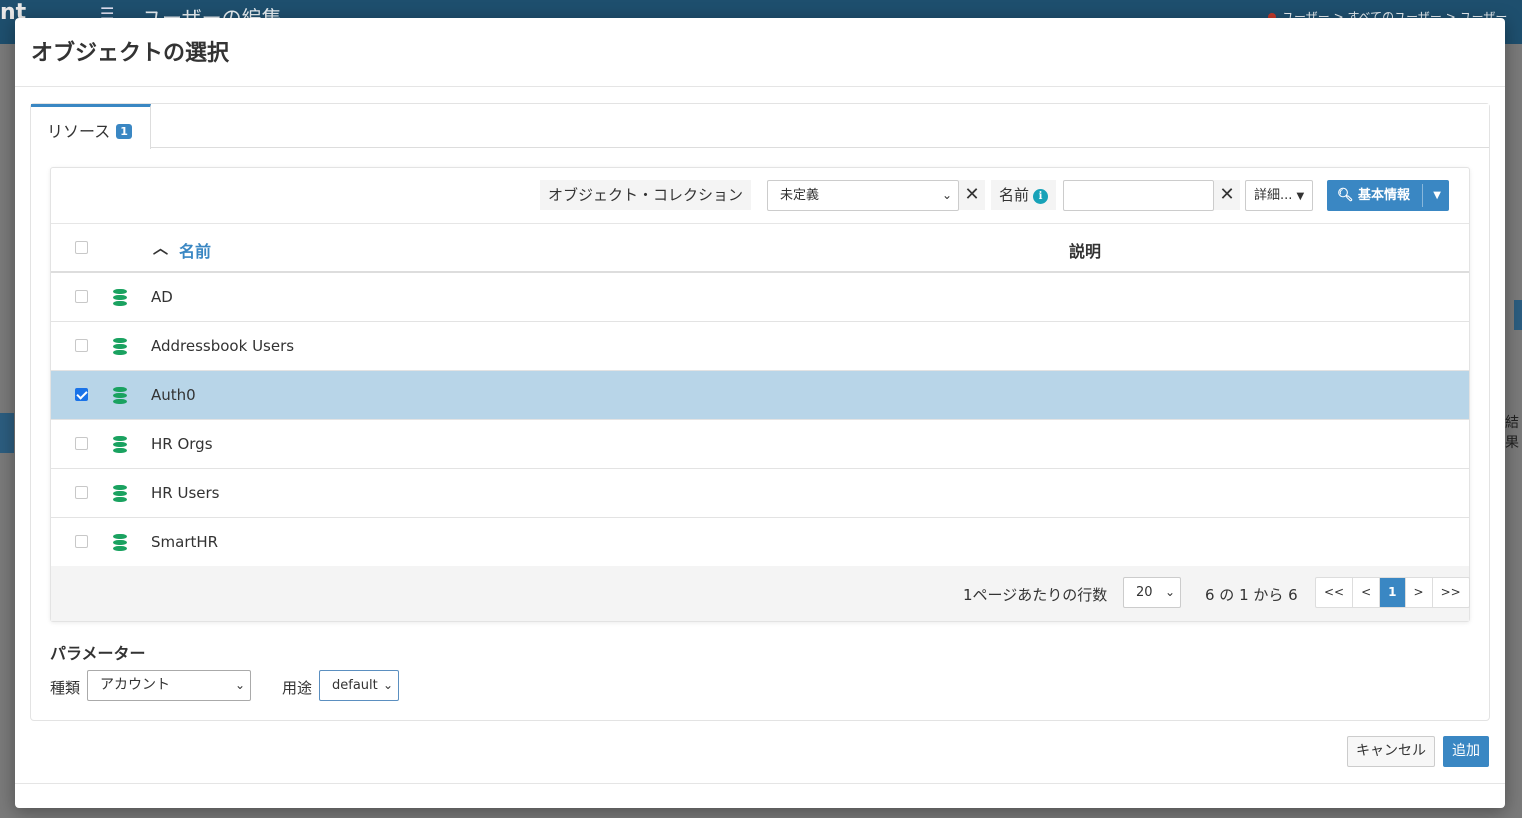  What do you see at coordinates (1391, 751) in the screenshot?
I see `cancel-button: キャンセル` at bounding box center [1391, 751].